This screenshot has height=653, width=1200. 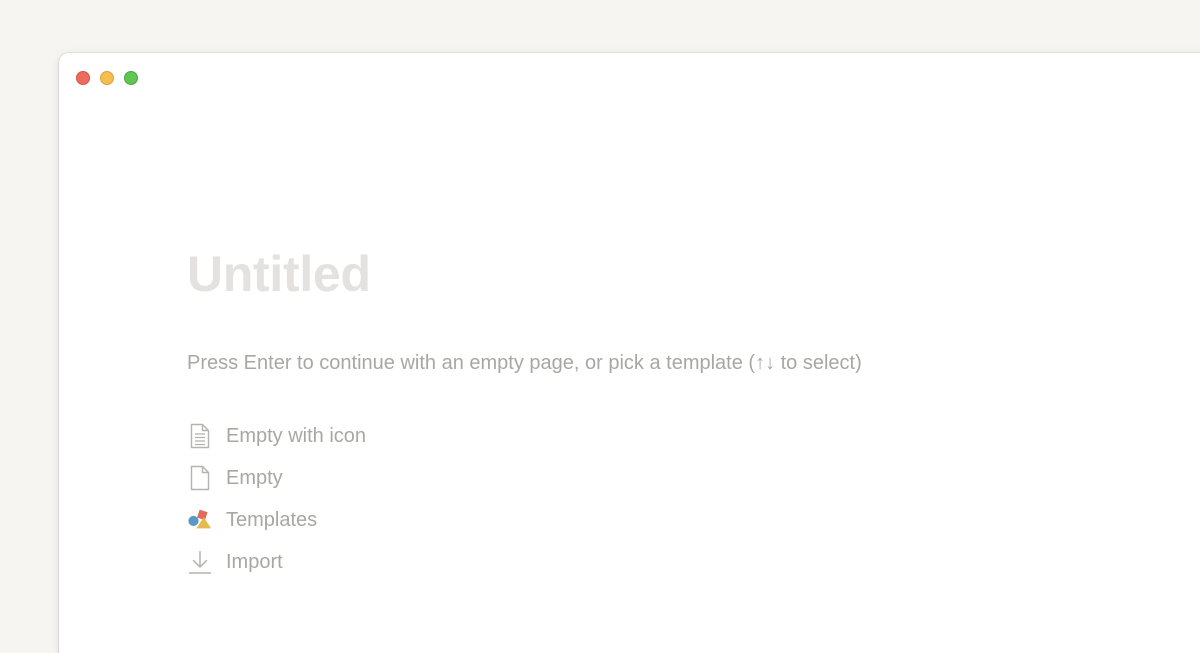 I want to click on new-page-options: Empty with icon Empty Templates Import, so click(x=387, y=499).